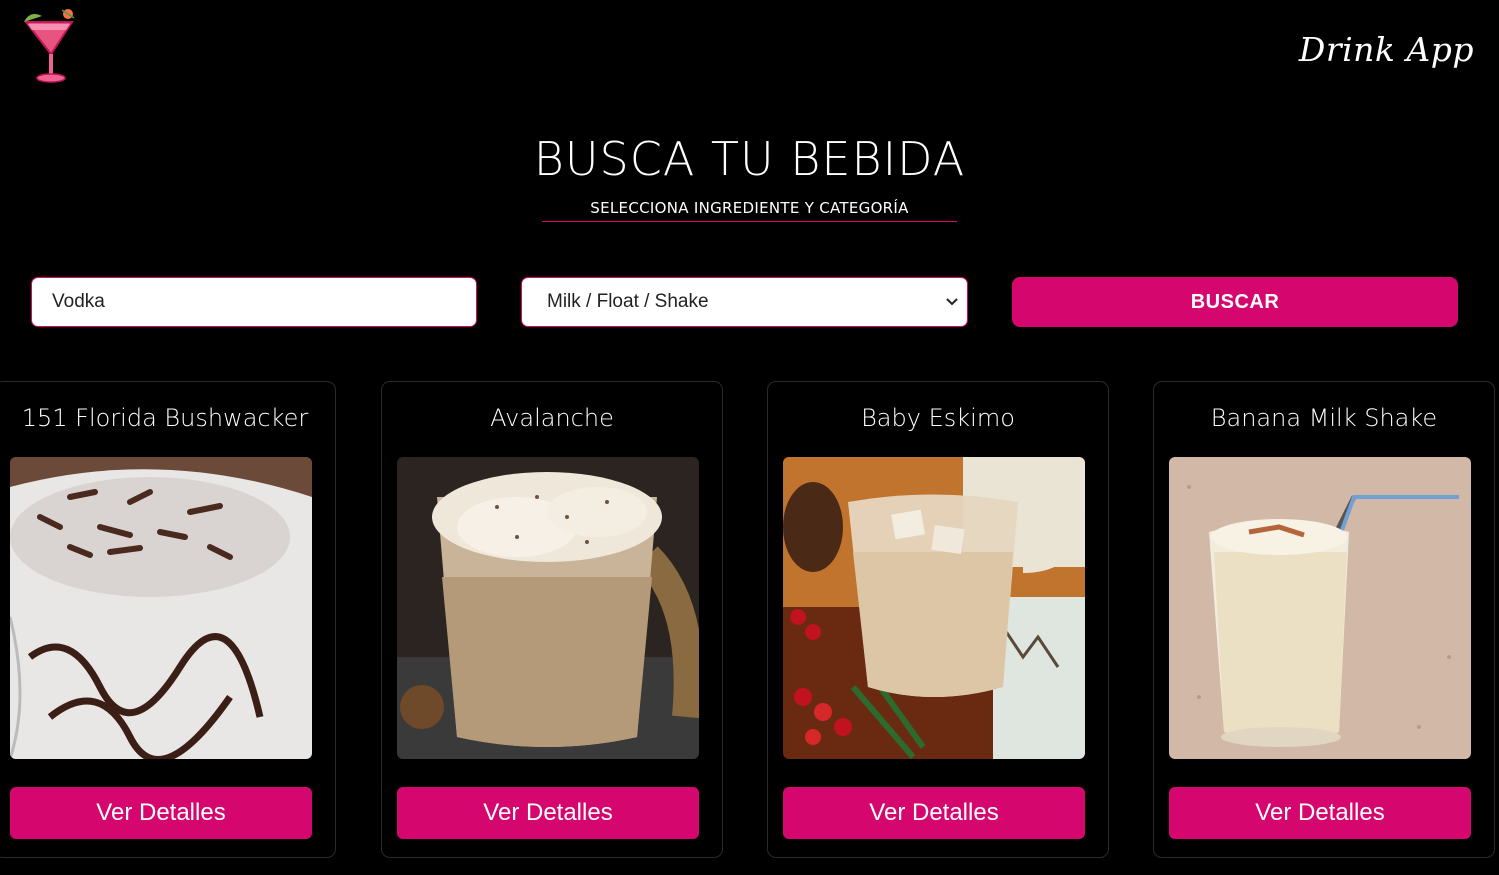  Describe the element at coordinates (1235, 302) in the screenshot. I see `search-button: BUSCAR` at that location.